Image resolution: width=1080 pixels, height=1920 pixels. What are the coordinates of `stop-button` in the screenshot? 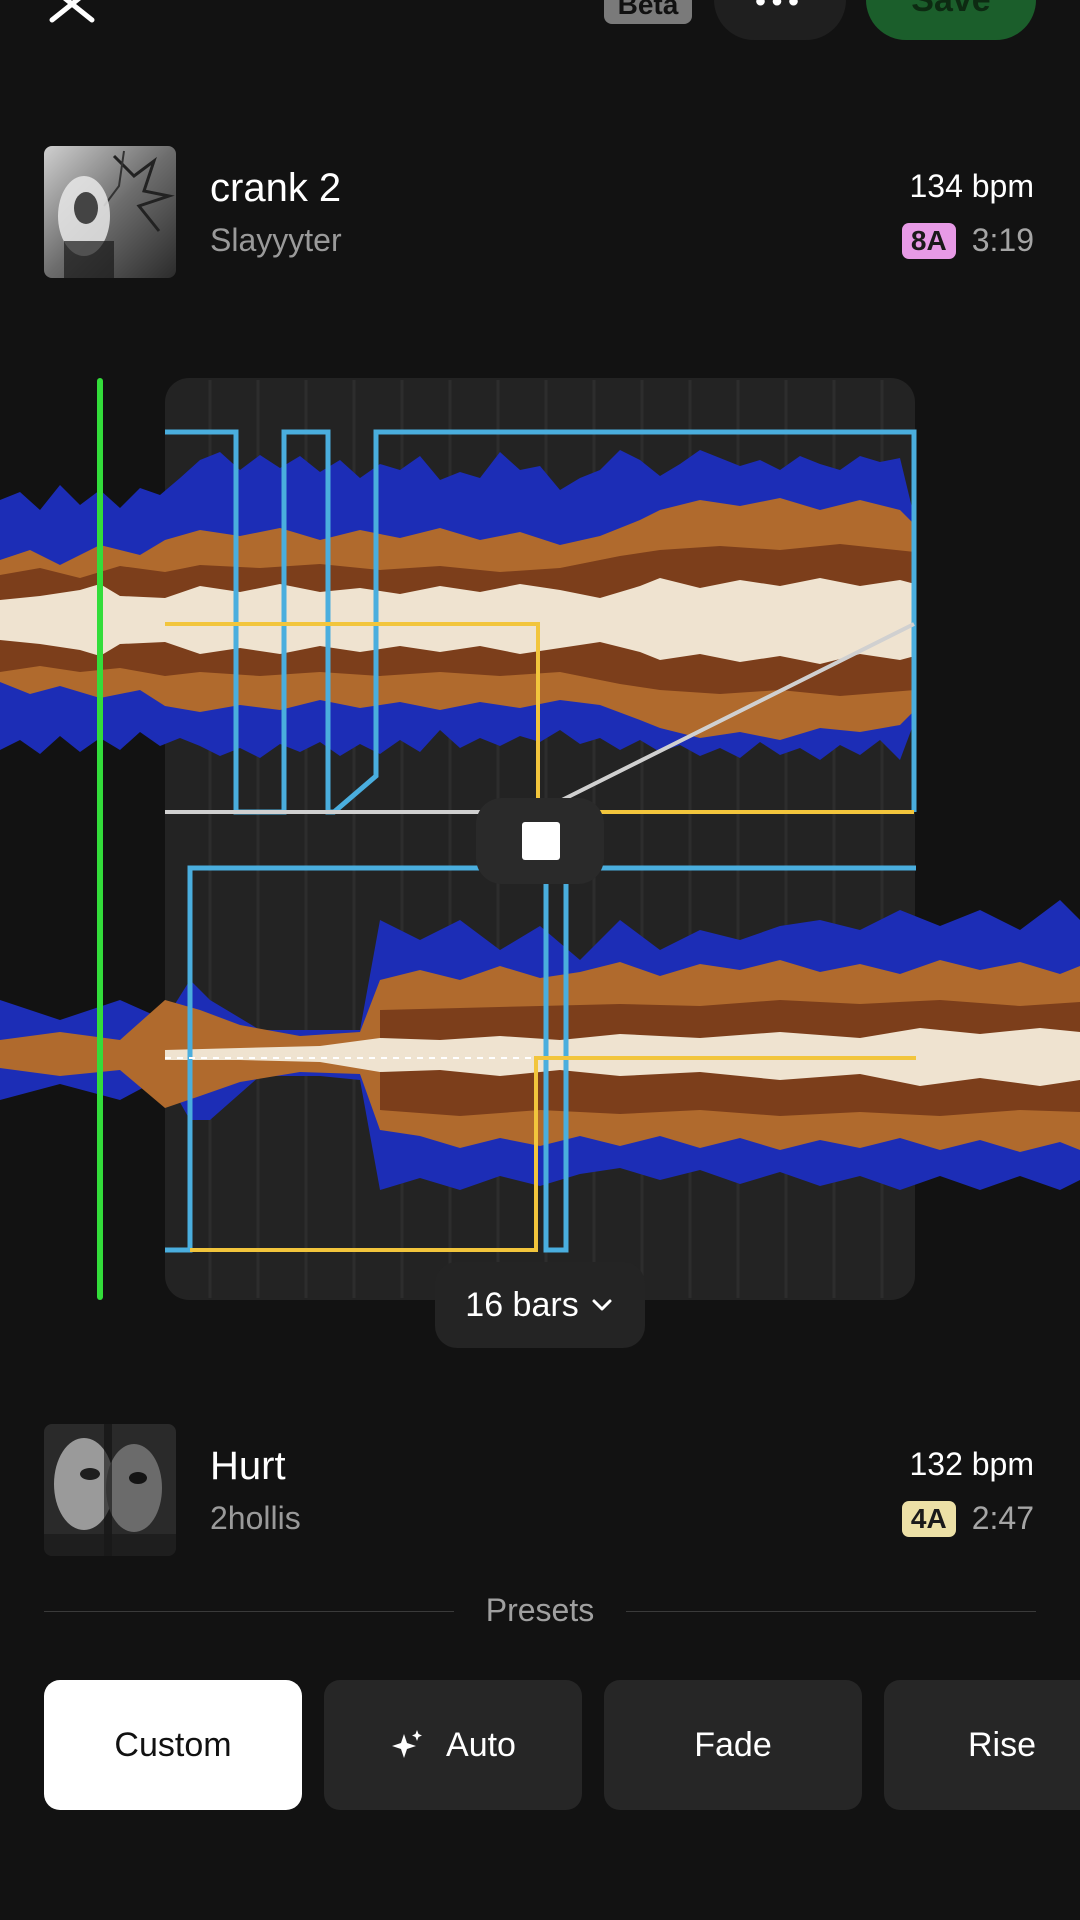 It's located at (540, 841).